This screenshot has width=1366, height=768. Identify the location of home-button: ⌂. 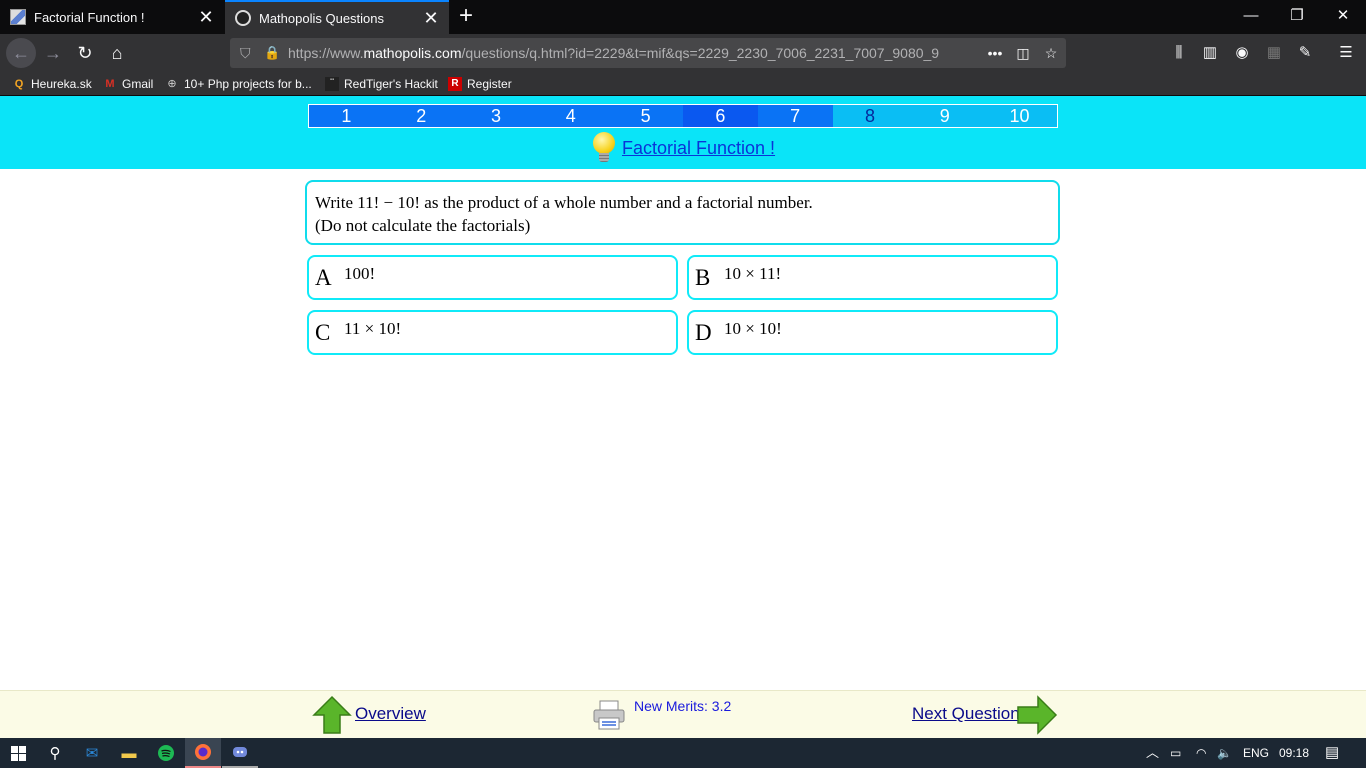
(117, 53).